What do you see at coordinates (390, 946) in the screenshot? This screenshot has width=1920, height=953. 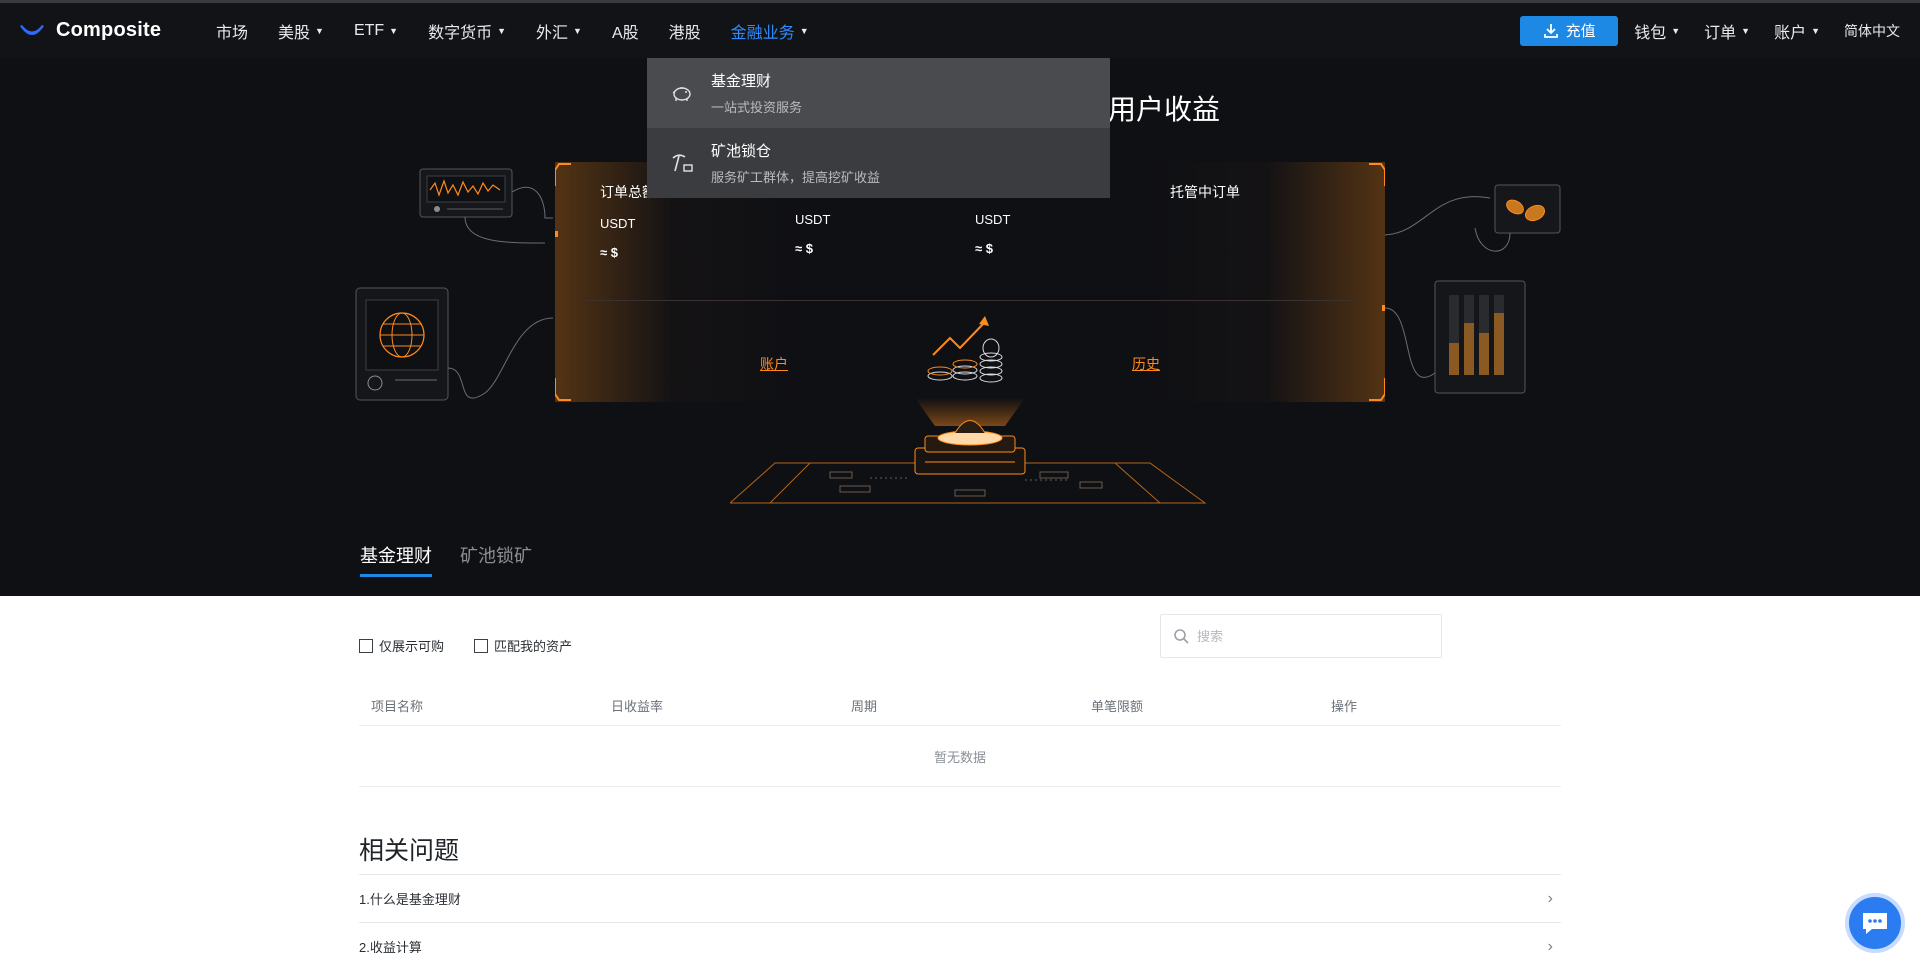 I see `faq-question: 2.收益计算` at bounding box center [390, 946].